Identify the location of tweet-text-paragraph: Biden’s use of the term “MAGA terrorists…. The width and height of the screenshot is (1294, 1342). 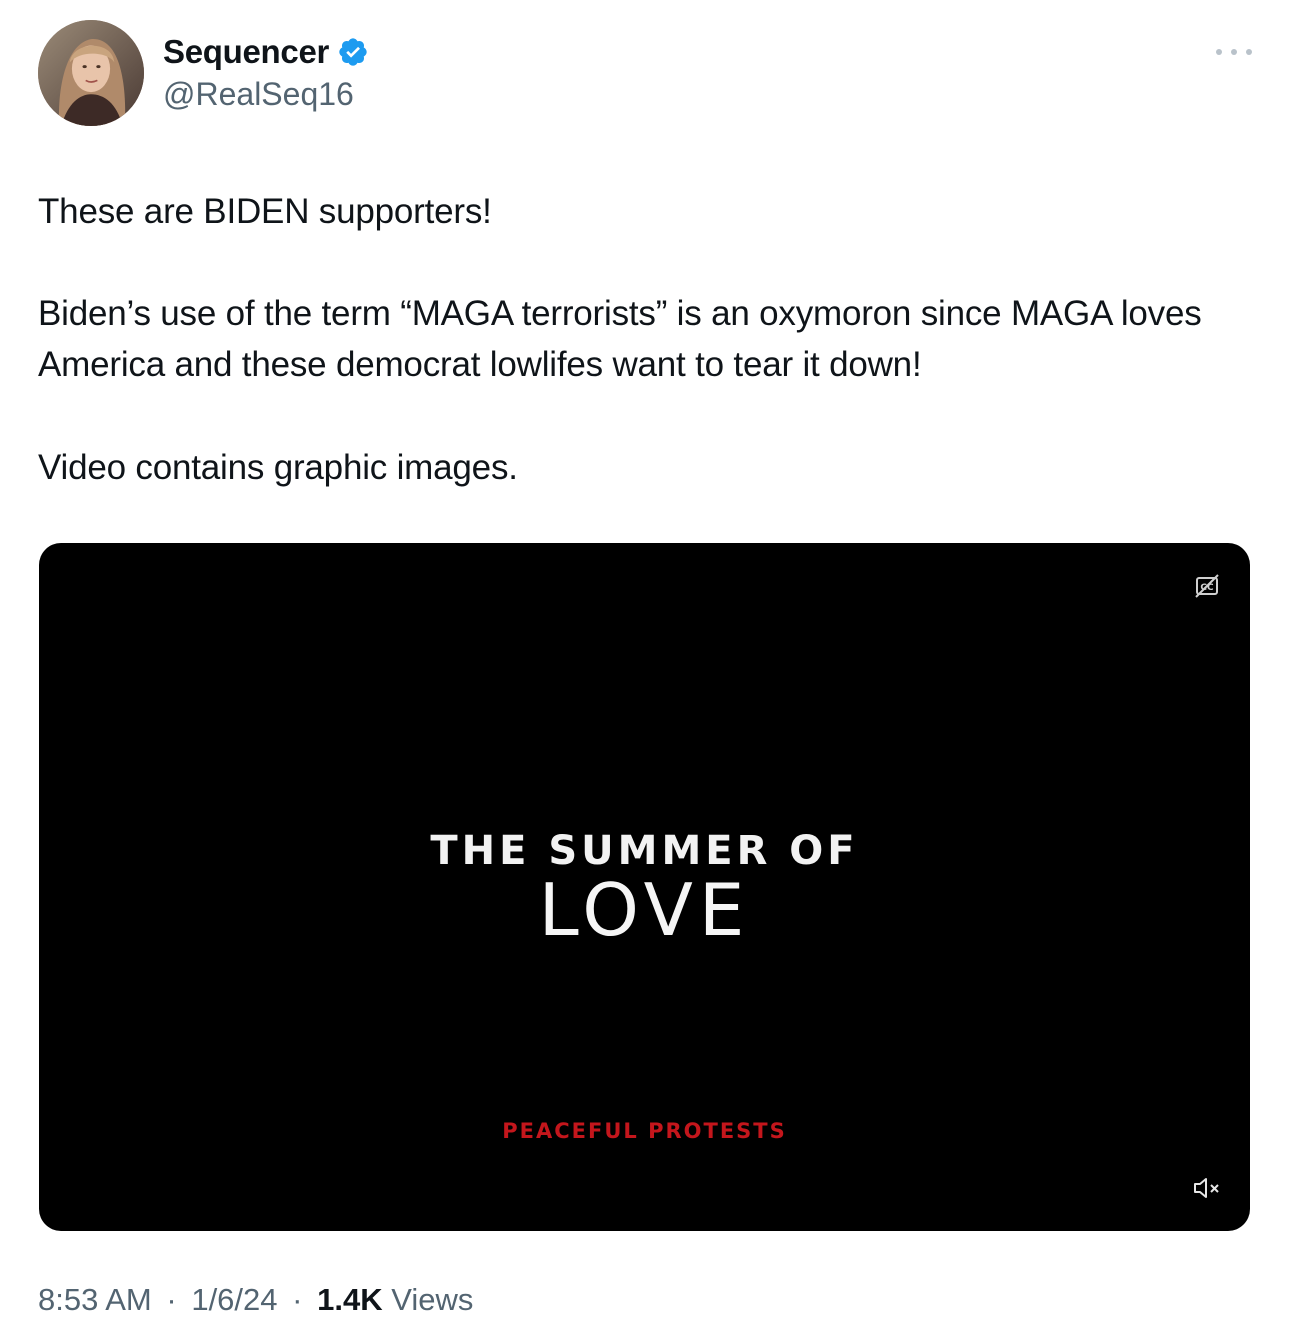
(620, 339).